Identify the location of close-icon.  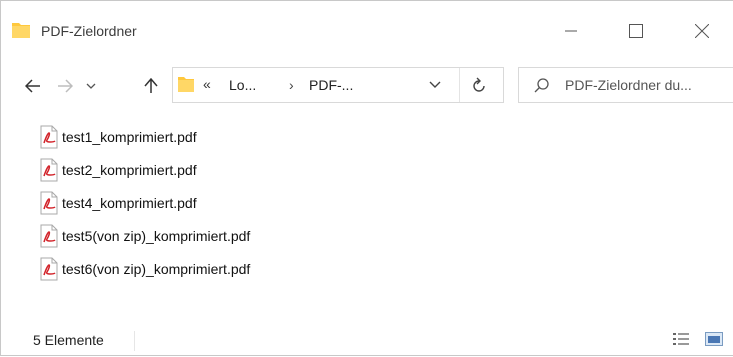
(702, 31).